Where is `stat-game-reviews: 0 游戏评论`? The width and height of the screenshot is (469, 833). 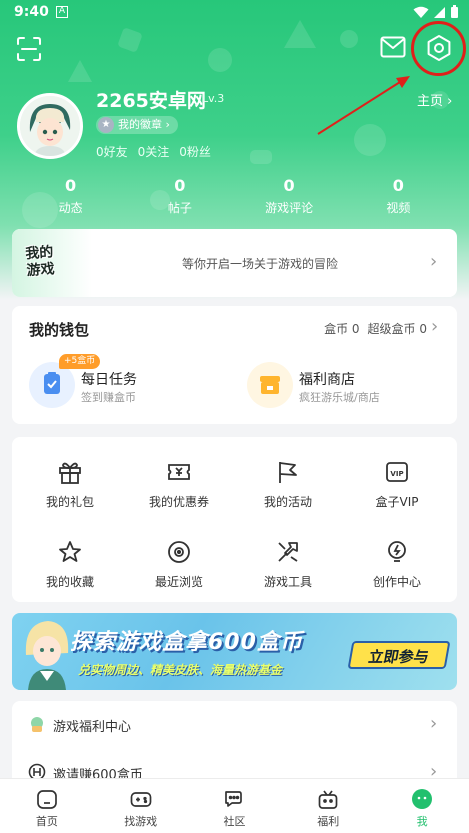 stat-game-reviews: 0 游戏评论 is located at coordinates (289, 196).